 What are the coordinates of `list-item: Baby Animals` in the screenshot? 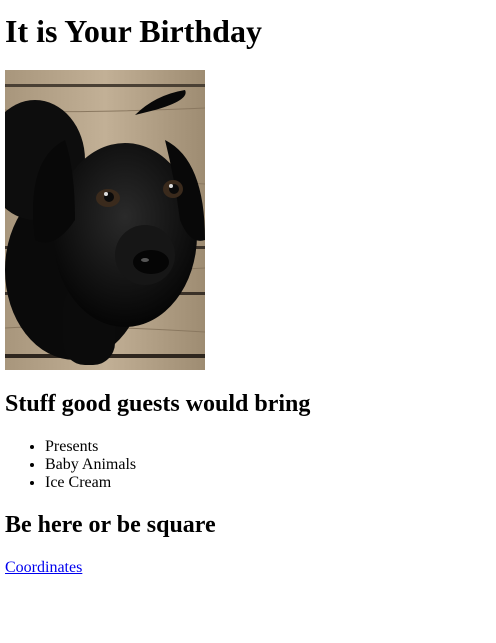 It's located at (268, 465).